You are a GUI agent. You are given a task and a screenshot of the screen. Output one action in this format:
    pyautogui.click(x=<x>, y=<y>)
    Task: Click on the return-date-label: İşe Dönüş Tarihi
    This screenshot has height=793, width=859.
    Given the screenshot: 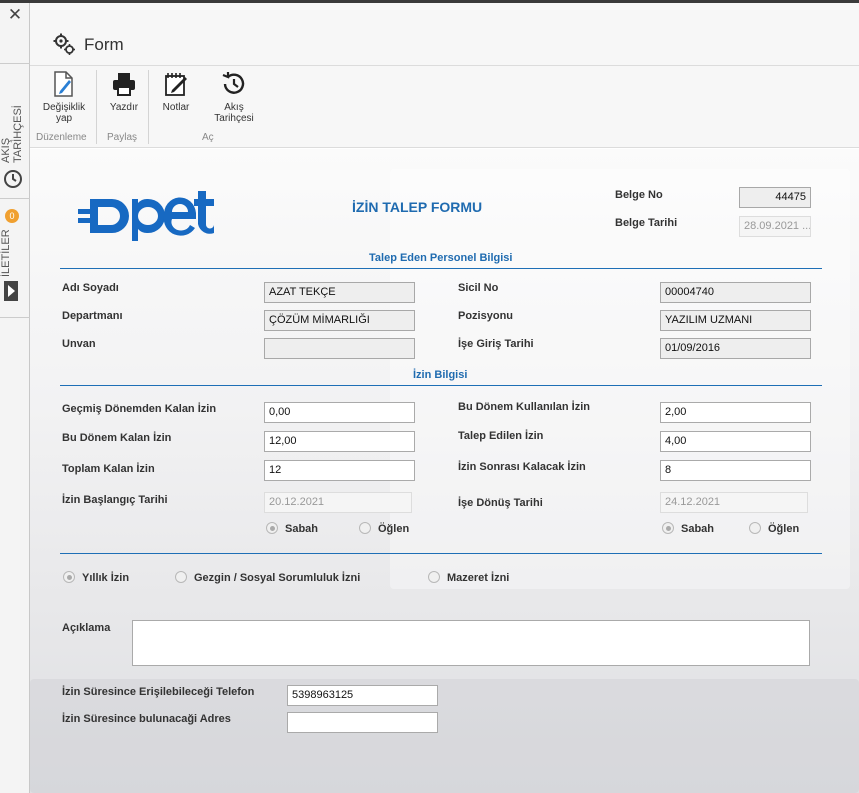 What is the action you would take?
    pyautogui.click(x=500, y=503)
    